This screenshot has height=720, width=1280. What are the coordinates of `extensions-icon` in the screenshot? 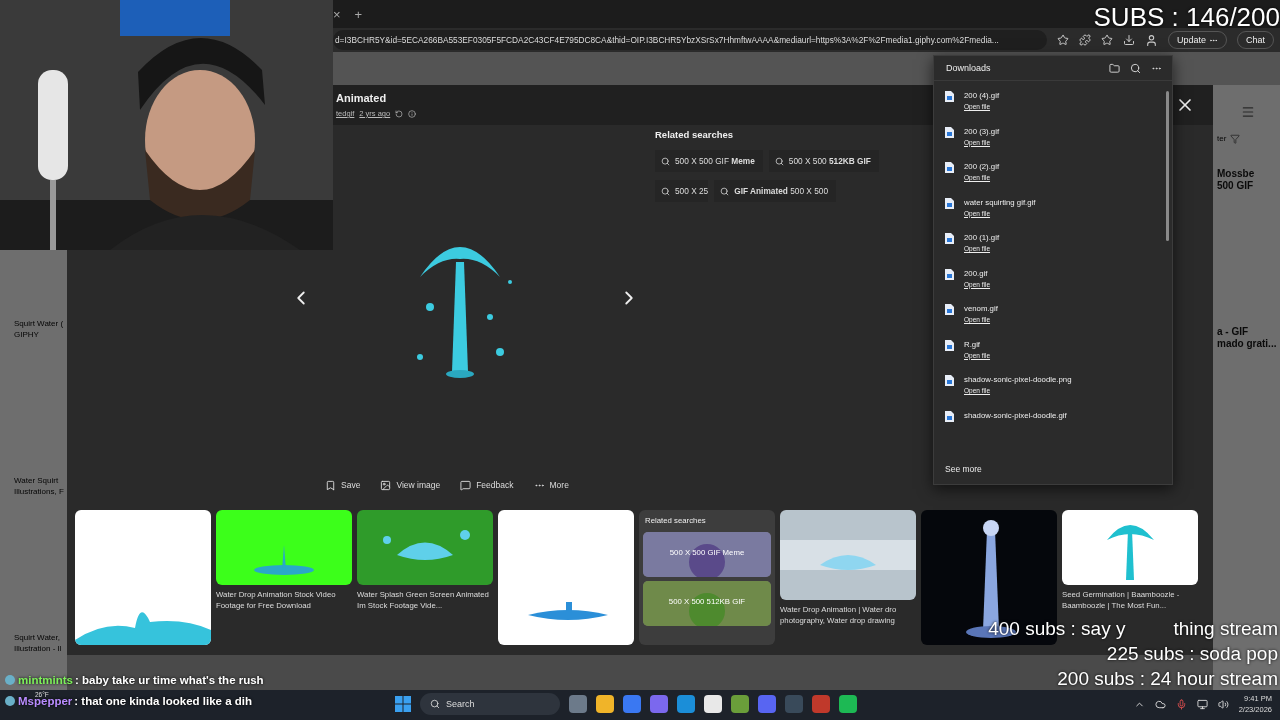 It's located at (1084, 40).